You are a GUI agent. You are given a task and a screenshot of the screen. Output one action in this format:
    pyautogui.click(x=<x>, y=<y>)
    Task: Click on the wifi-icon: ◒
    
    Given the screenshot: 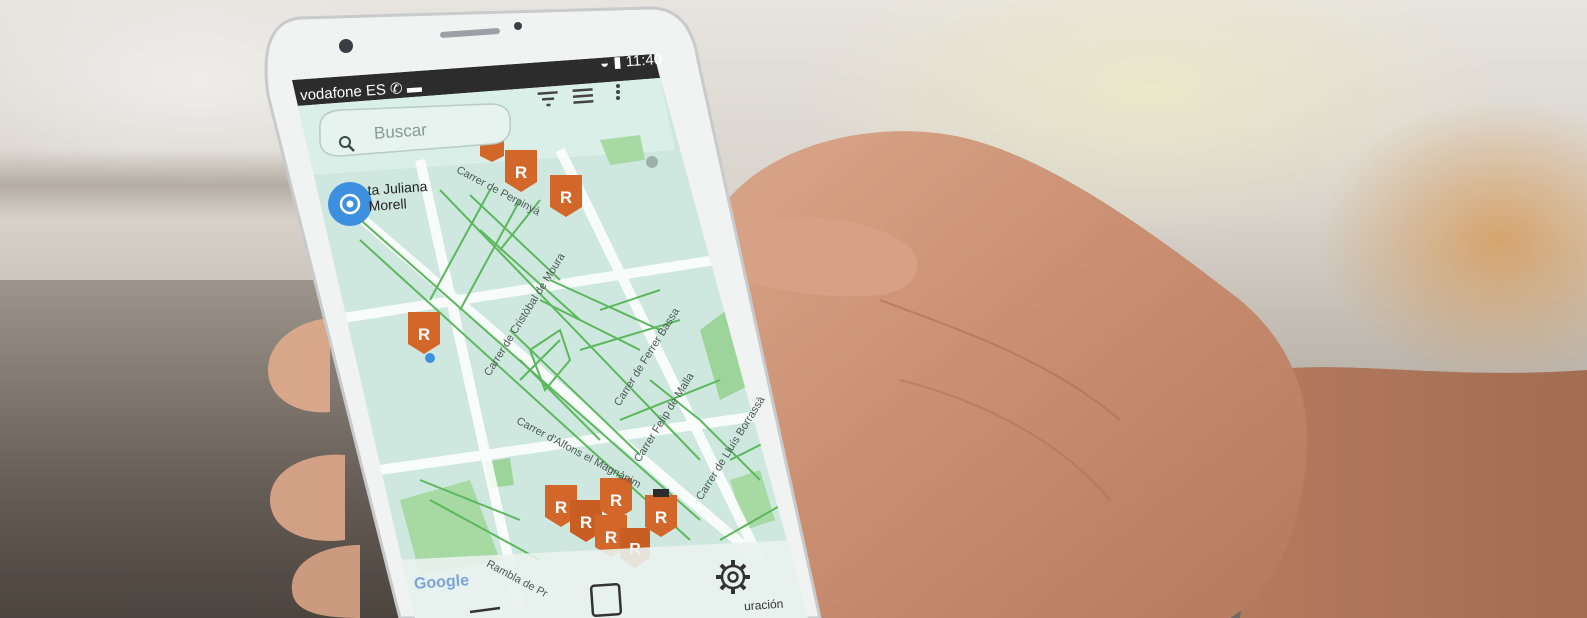 What is the action you would take?
    pyautogui.click(x=604, y=63)
    